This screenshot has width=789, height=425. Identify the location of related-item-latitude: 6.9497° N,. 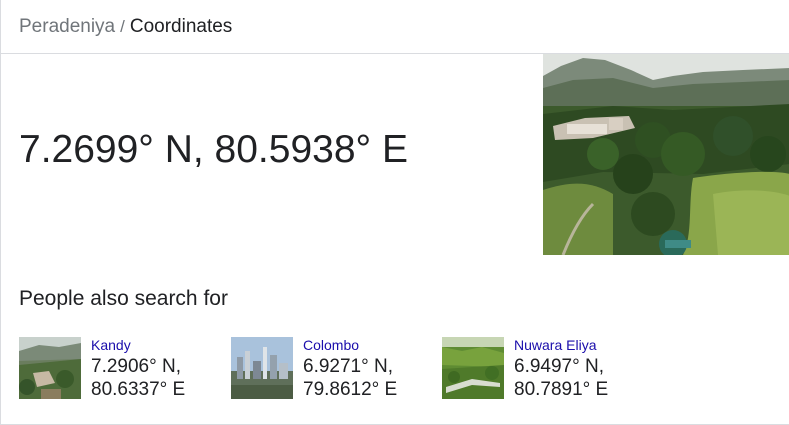
(559, 366).